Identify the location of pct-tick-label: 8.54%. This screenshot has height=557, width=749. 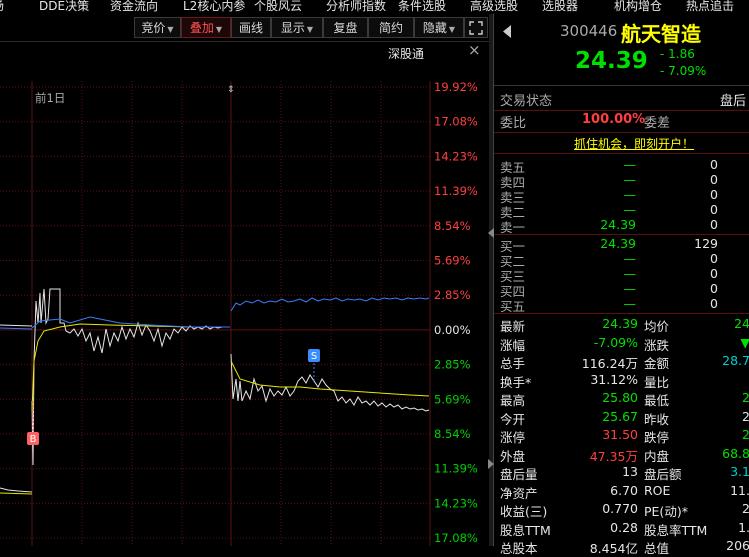
(452, 434).